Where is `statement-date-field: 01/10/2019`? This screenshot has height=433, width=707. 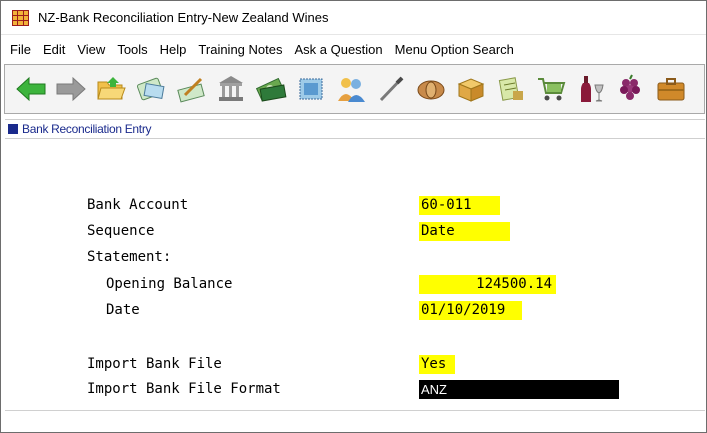
statement-date-field: 01/10/2019 is located at coordinates (470, 310).